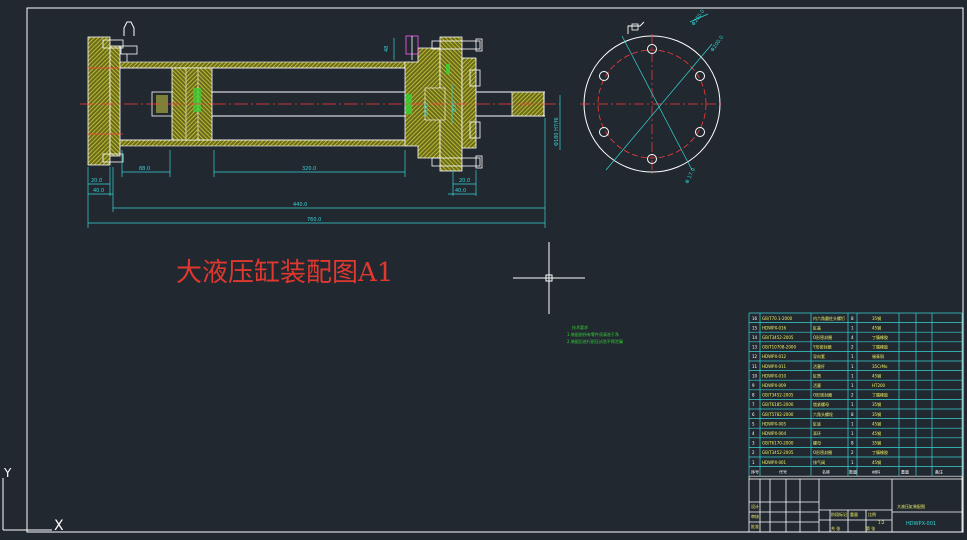 The height and width of the screenshot is (540, 967). Describe the element at coordinates (755, 526) in the screenshot. I see `approve-label: 批准` at that location.